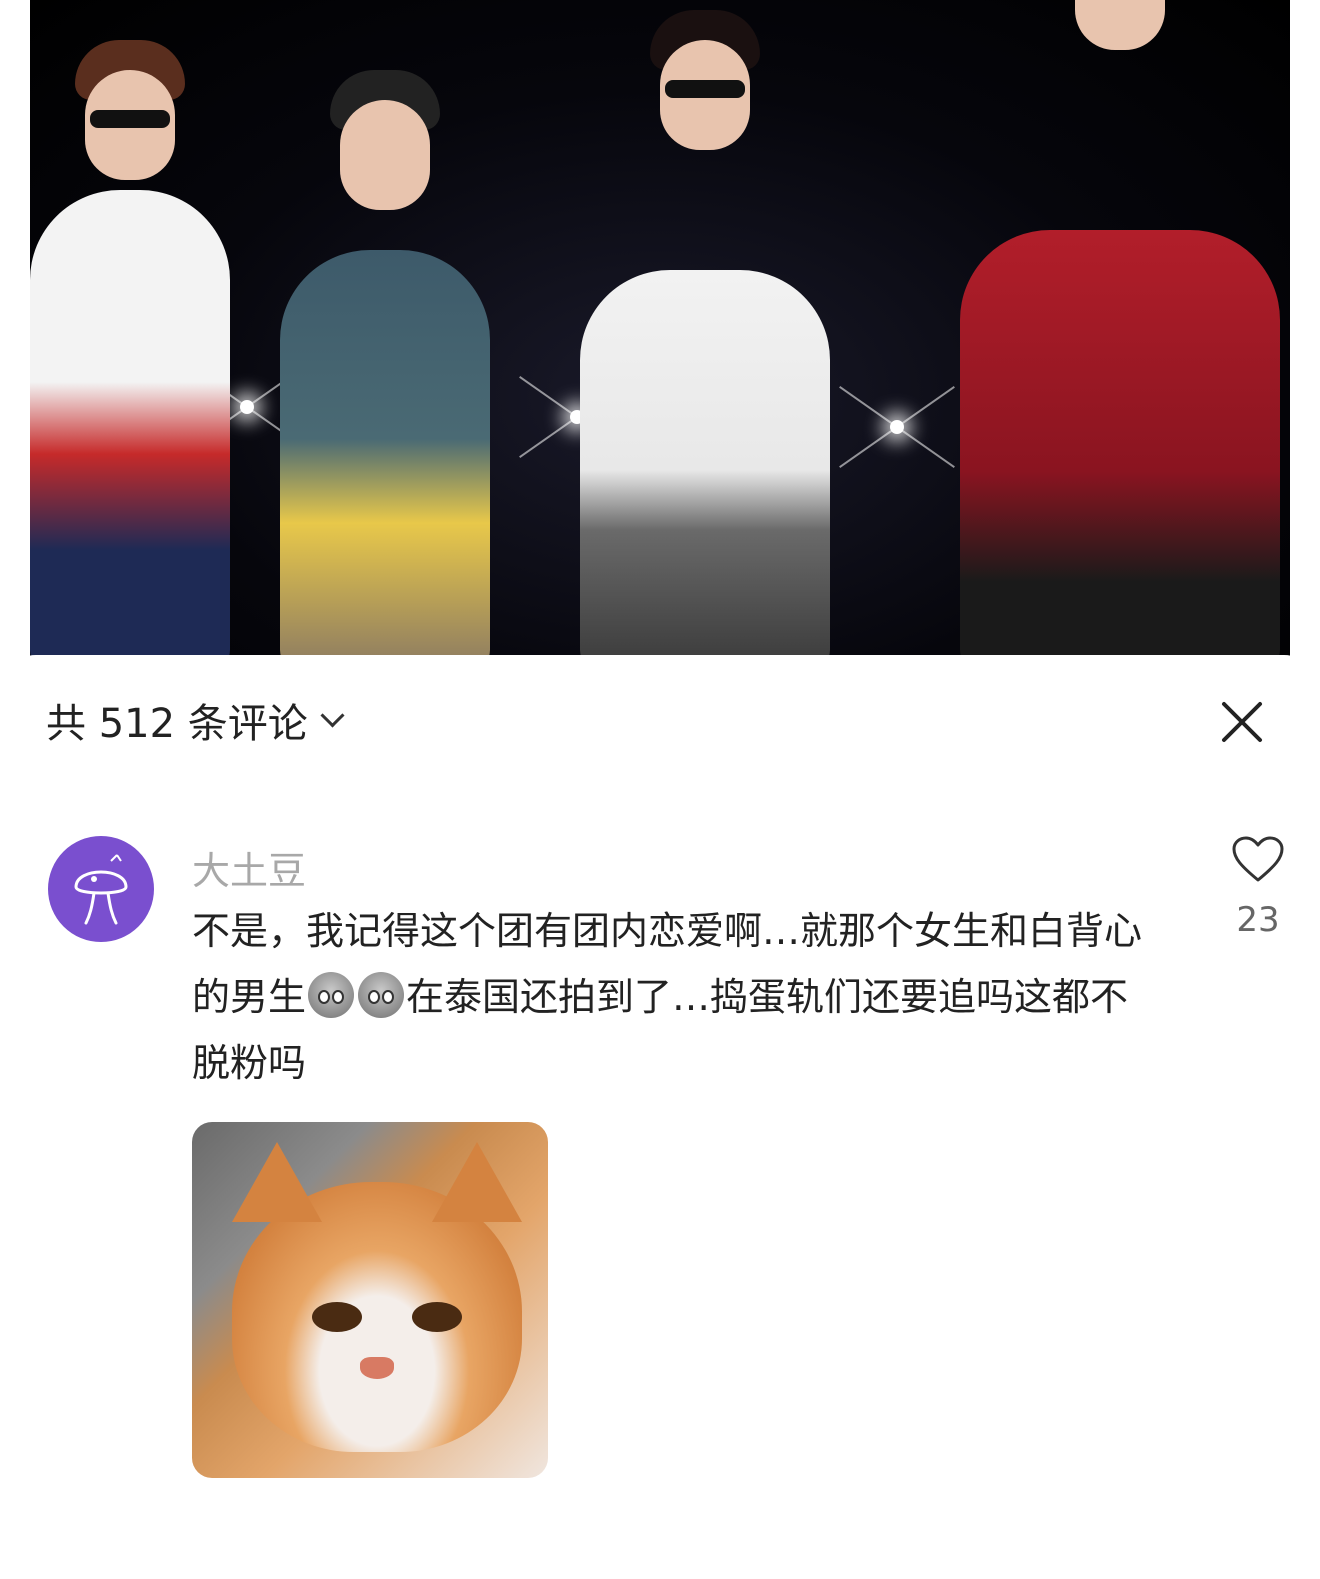 This screenshot has width=1320, height=1579. What do you see at coordinates (1258, 859) in the screenshot?
I see `heart-icon` at bounding box center [1258, 859].